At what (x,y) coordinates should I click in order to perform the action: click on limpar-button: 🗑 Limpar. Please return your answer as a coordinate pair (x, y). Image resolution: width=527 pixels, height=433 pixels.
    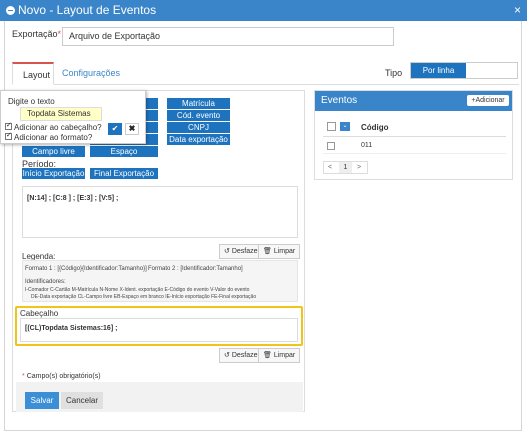
    Looking at the image, I should click on (279, 251).